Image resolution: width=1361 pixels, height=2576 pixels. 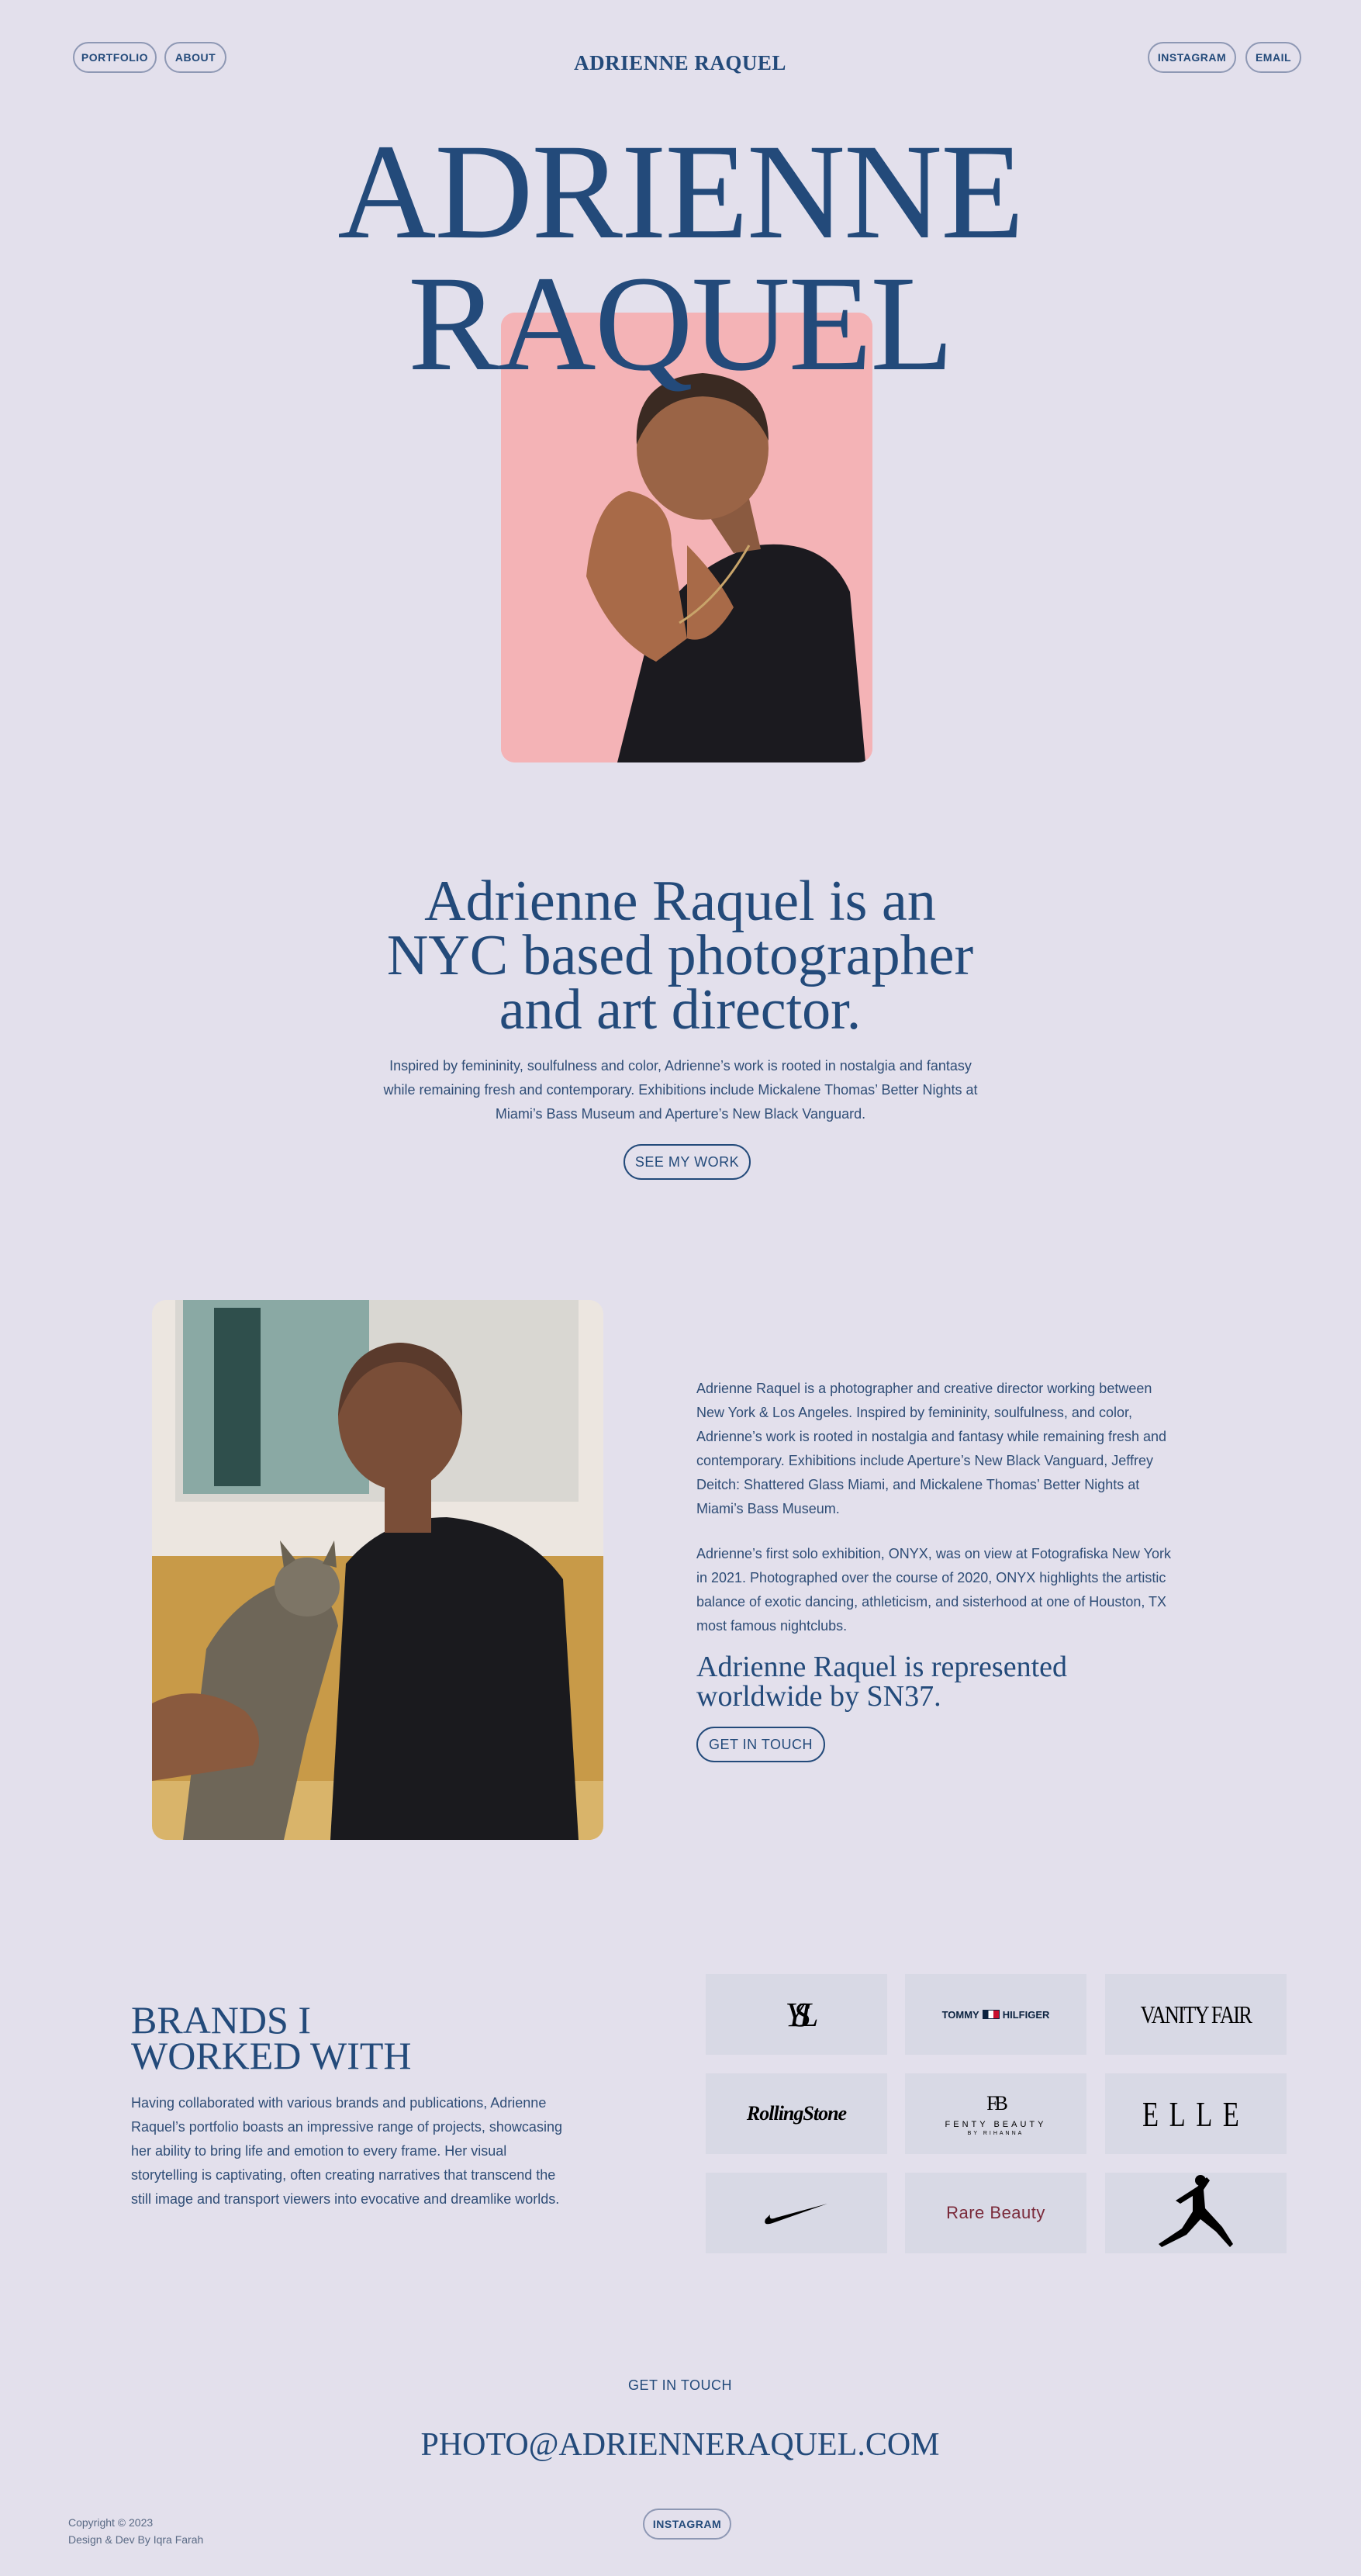 I want to click on brand-tile-rare-beauty: Rare Beauty, so click(x=995, y=2213).